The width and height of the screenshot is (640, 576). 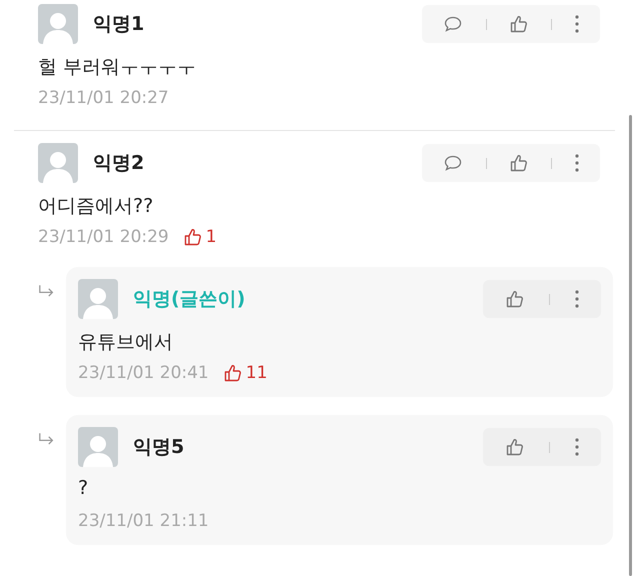 What do you see at coordinates (159, 447) in the screenshot?
I see `author-name: 익명5` at bounding box center [159, 447].